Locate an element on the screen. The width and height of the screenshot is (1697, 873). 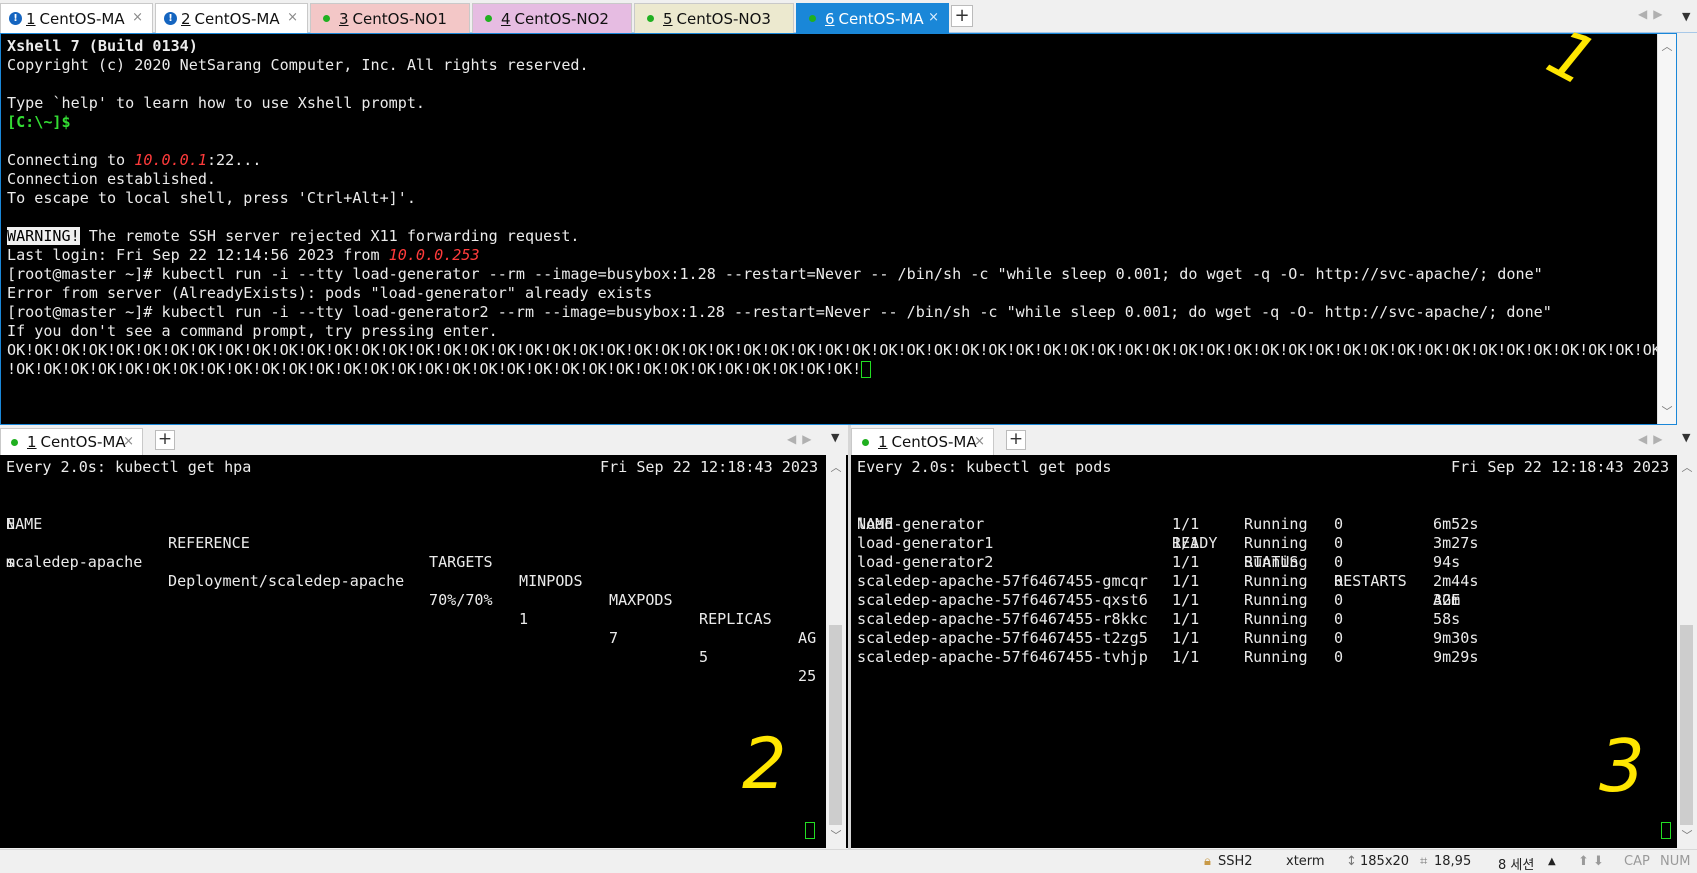
pane3-session-tab: 1 CentOS-MA × is located at coordinates (922, 441).